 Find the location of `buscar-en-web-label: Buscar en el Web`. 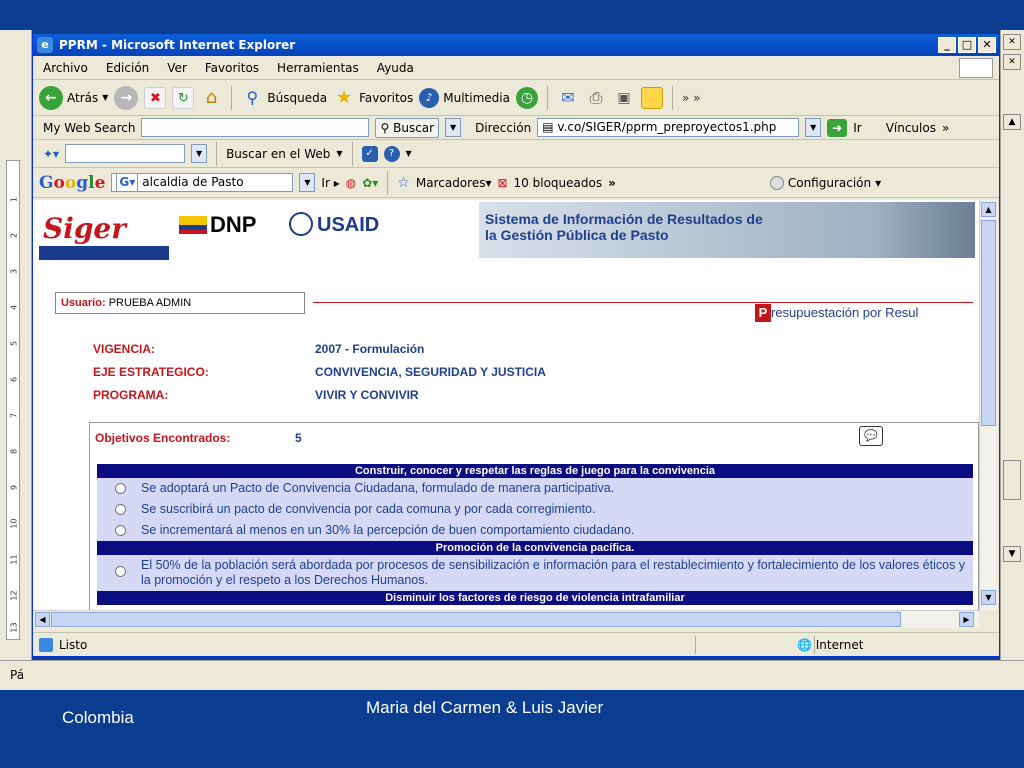

buscar-en-web-label: Buscar en el Web is located at coordinates (278, 154).